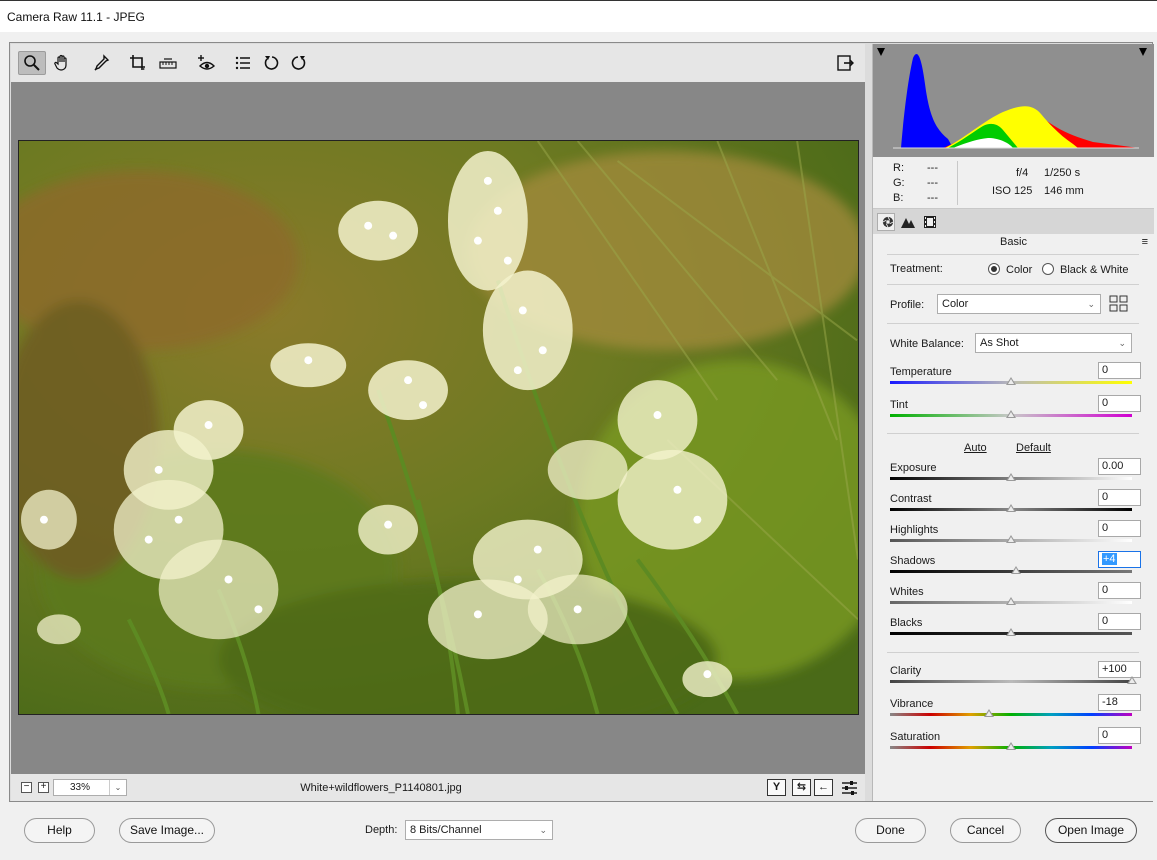 The width and height of the screenshot is (1157, 860). Describe the element at coordinates (994, 269) in the screenshot. I see `treatment-color-radio` at that location.